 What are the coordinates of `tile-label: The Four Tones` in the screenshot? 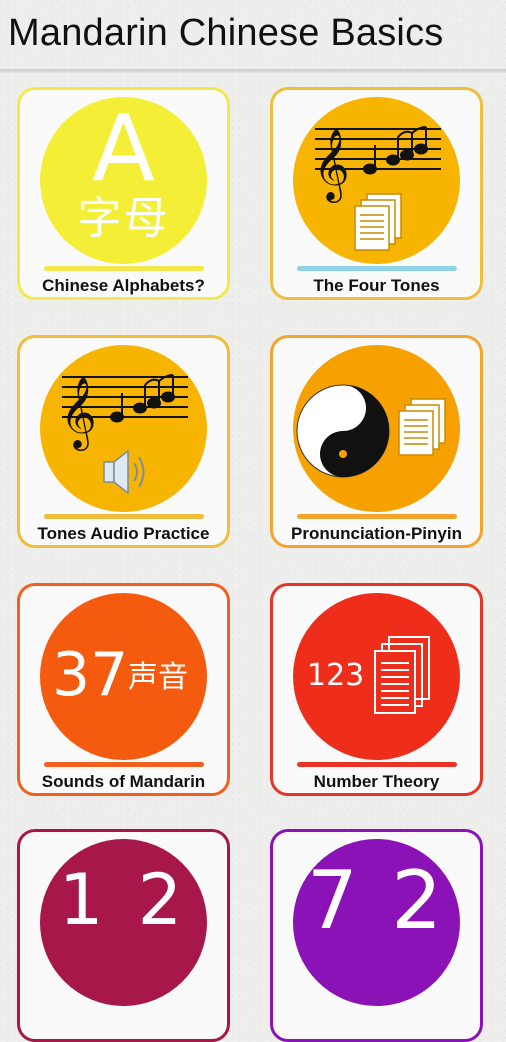 It's located at (376, 285).